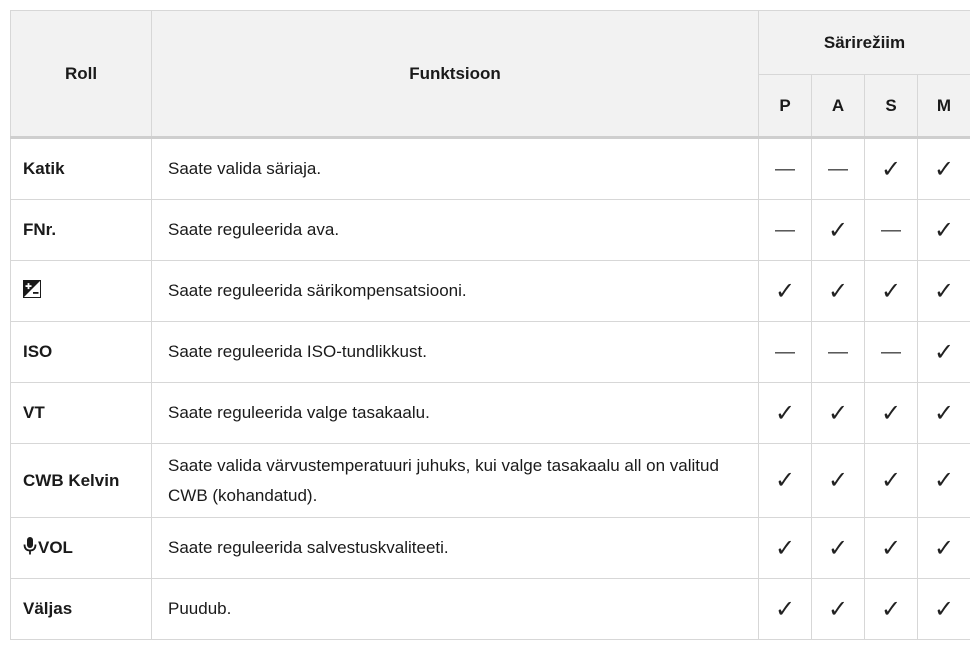  What do you see at coordinates (455, 74) in the screenshot?
I see `function-column-header: Funktsioon` at bounding box center [455, 74].